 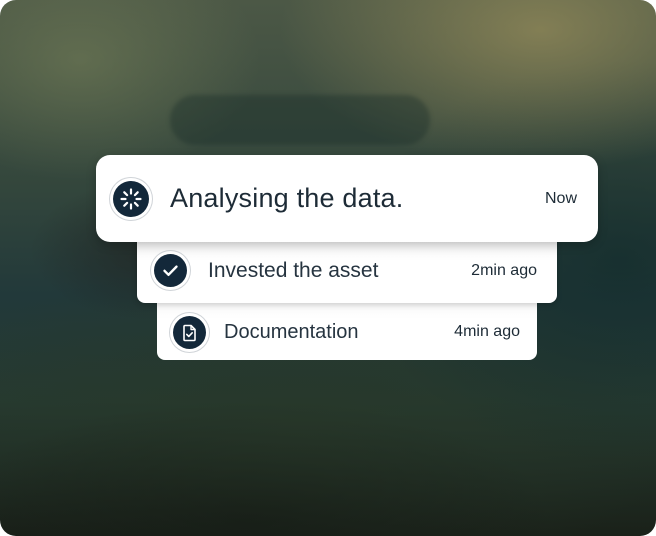 I want to click on notification-title: Documentation, so click(x=291, y=331).